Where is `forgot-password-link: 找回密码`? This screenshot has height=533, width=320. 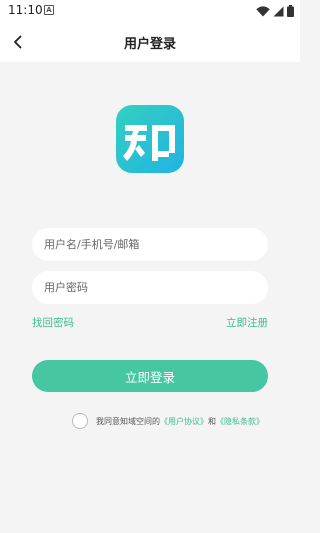 forgot-password-link: 找回密码 is located at coordinates (53, 322).